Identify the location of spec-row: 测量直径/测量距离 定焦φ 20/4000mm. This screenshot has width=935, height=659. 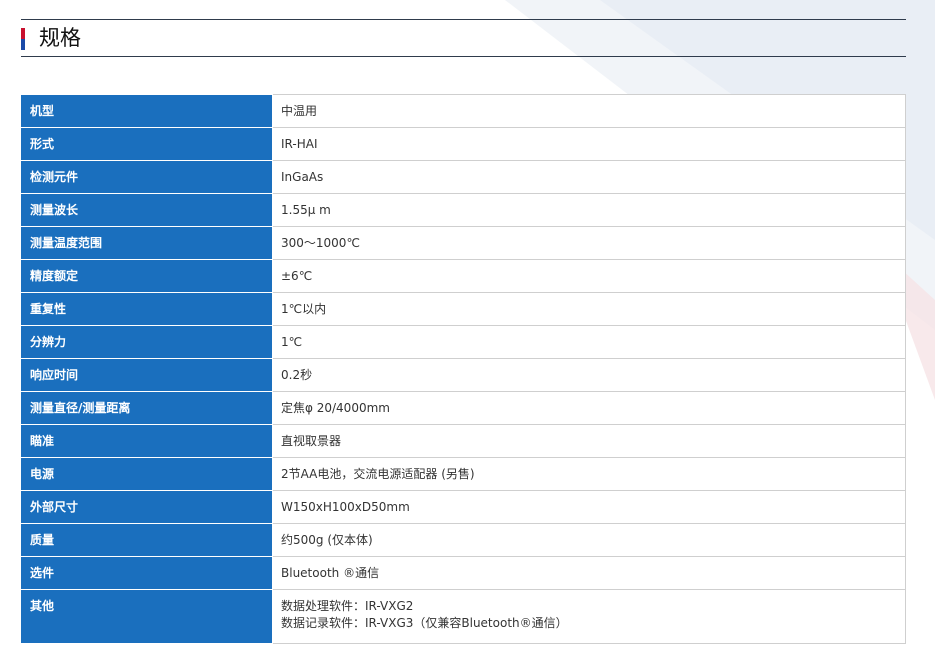
(463, 408).